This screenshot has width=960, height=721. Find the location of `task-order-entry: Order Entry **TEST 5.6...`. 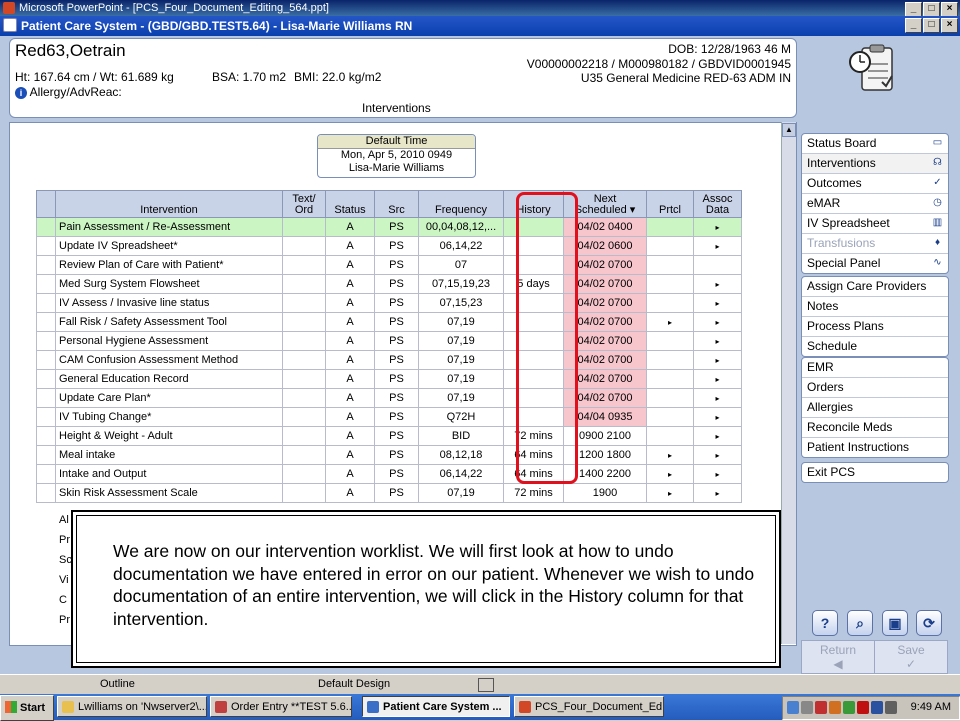

task-order-entry: Order Entry **TEST 5.6... is located at coordinates (281, 706).